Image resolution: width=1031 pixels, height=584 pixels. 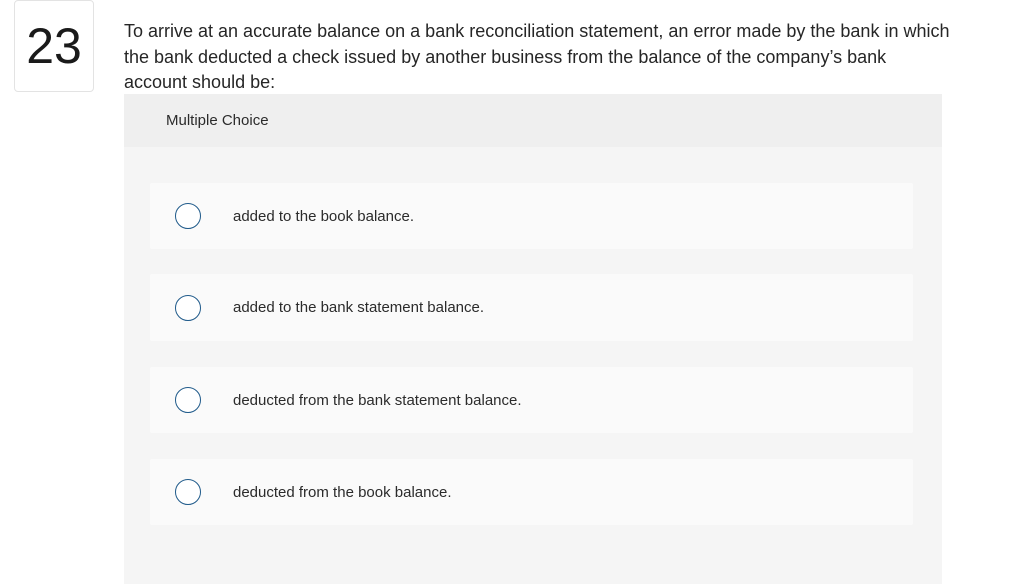 I want to click on option-4: deducted from the book balance., so click(x=531, y=492).